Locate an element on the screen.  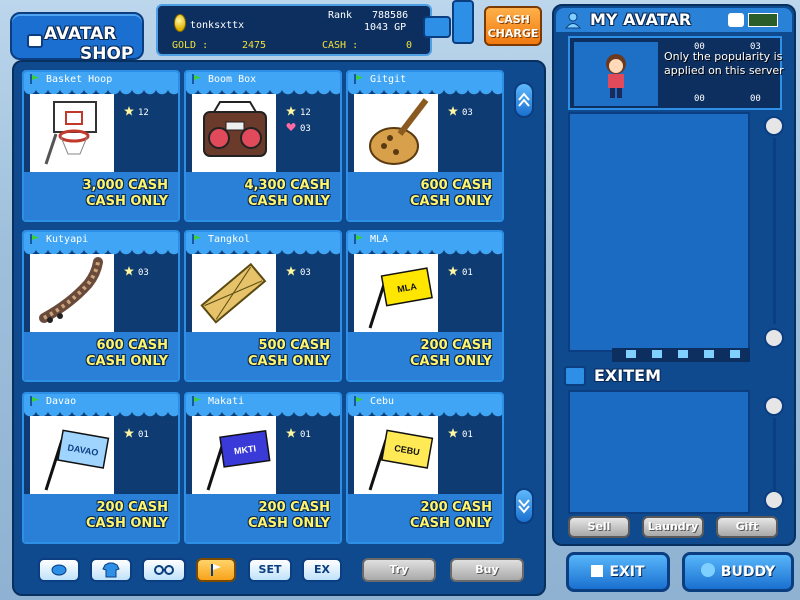
equipped-list is located at coordinates (659, 232).